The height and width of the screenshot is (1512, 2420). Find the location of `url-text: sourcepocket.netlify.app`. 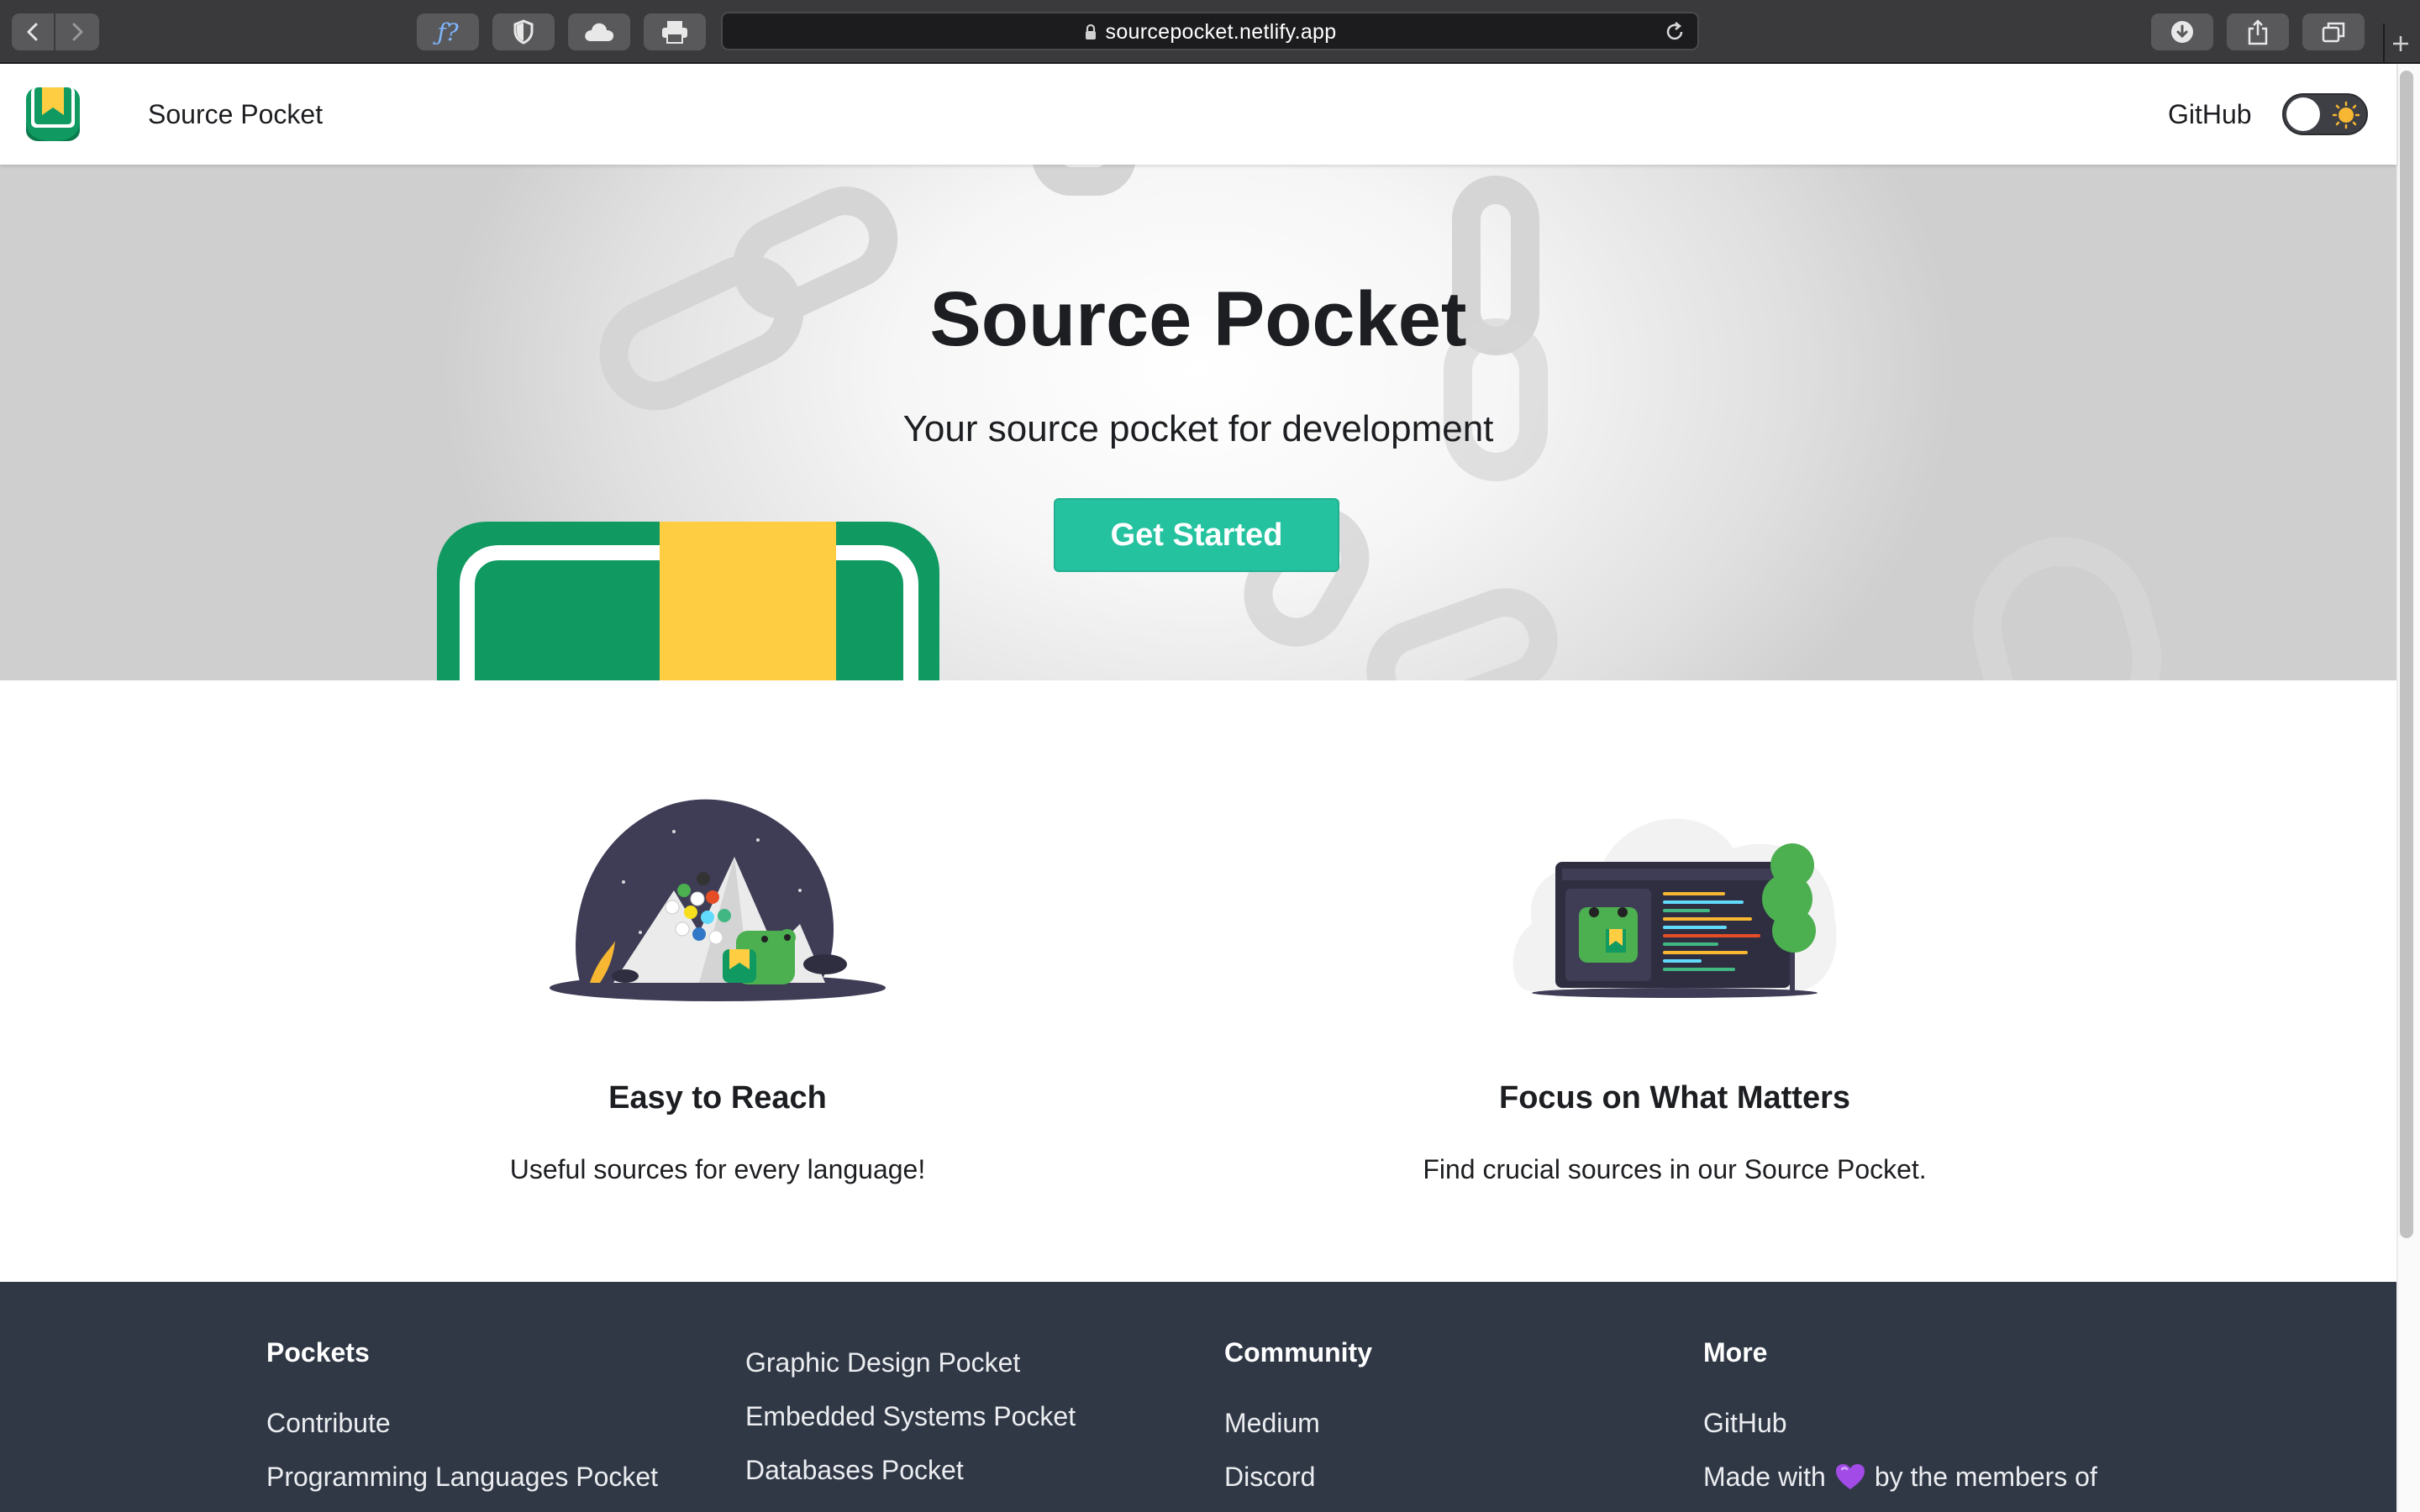

url-text: sourcepocket.netlify.app is located at coordinates (1221, 31).